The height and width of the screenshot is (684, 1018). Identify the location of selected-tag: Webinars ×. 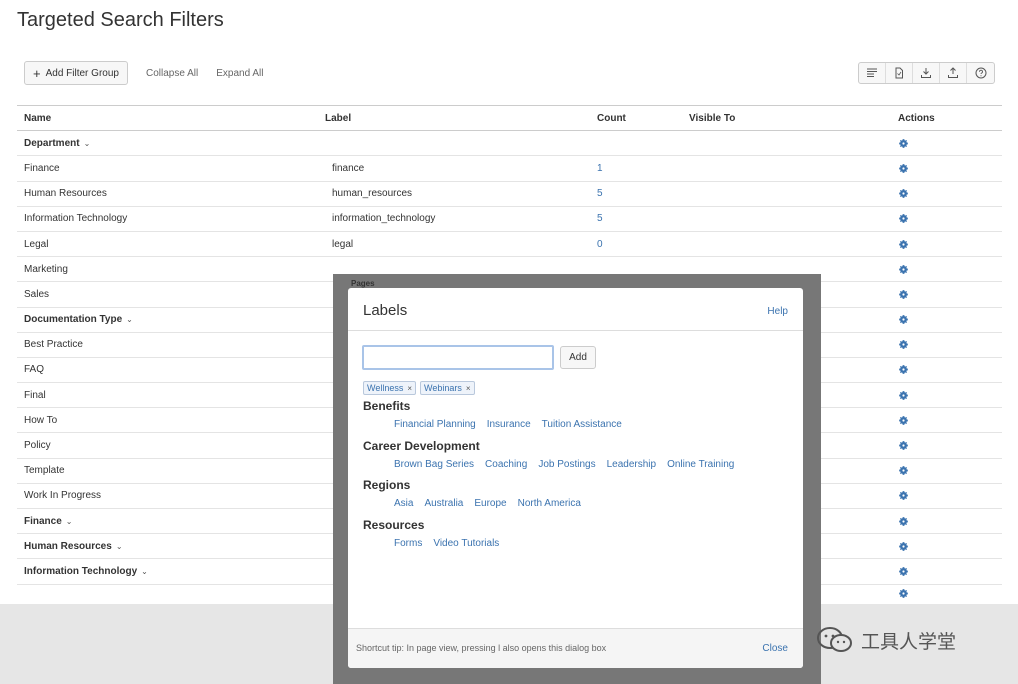
(447, 388).